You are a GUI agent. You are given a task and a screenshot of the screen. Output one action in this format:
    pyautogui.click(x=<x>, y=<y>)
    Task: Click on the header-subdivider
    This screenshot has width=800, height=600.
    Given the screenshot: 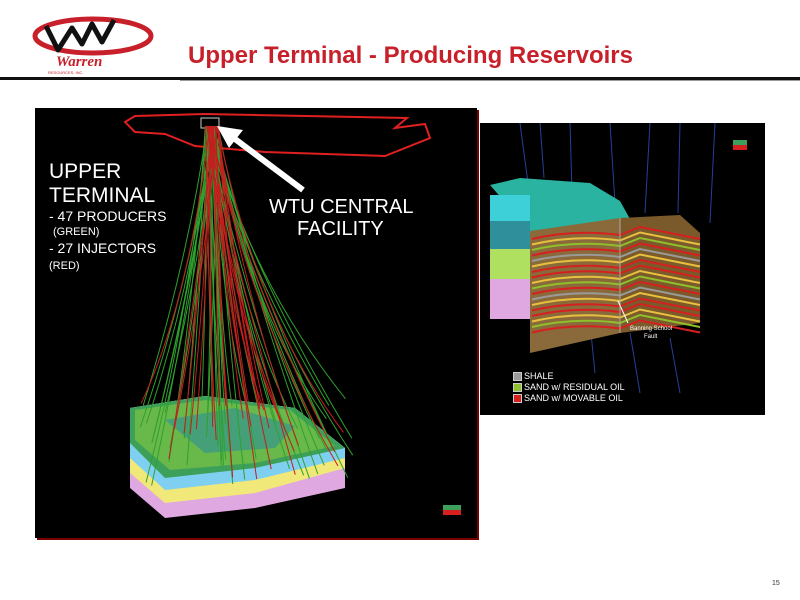 What is the action you would take?
    pyautogui.click(x=490, y=80)
    